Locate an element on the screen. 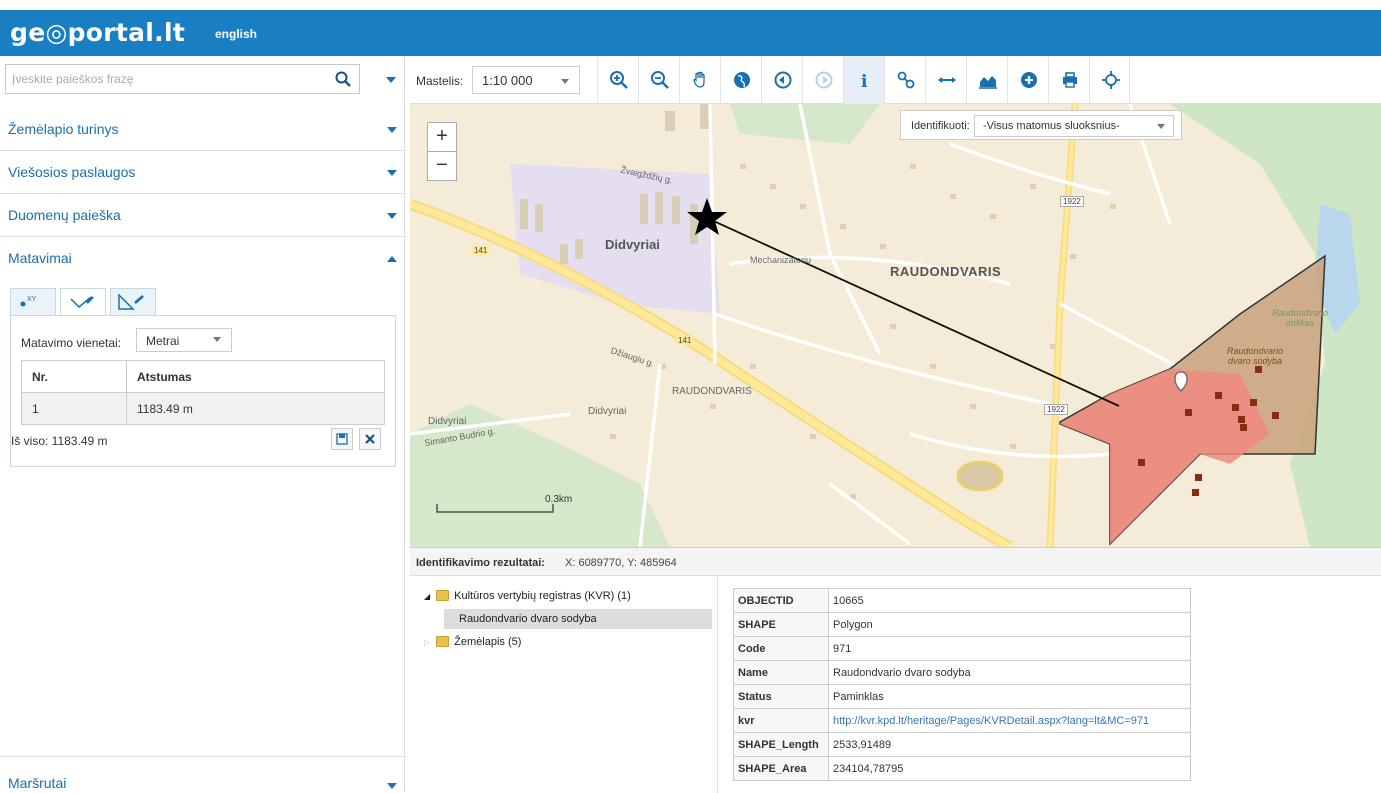 The image size is (1381, 793). save-icon is located at coordinates (342, 439).